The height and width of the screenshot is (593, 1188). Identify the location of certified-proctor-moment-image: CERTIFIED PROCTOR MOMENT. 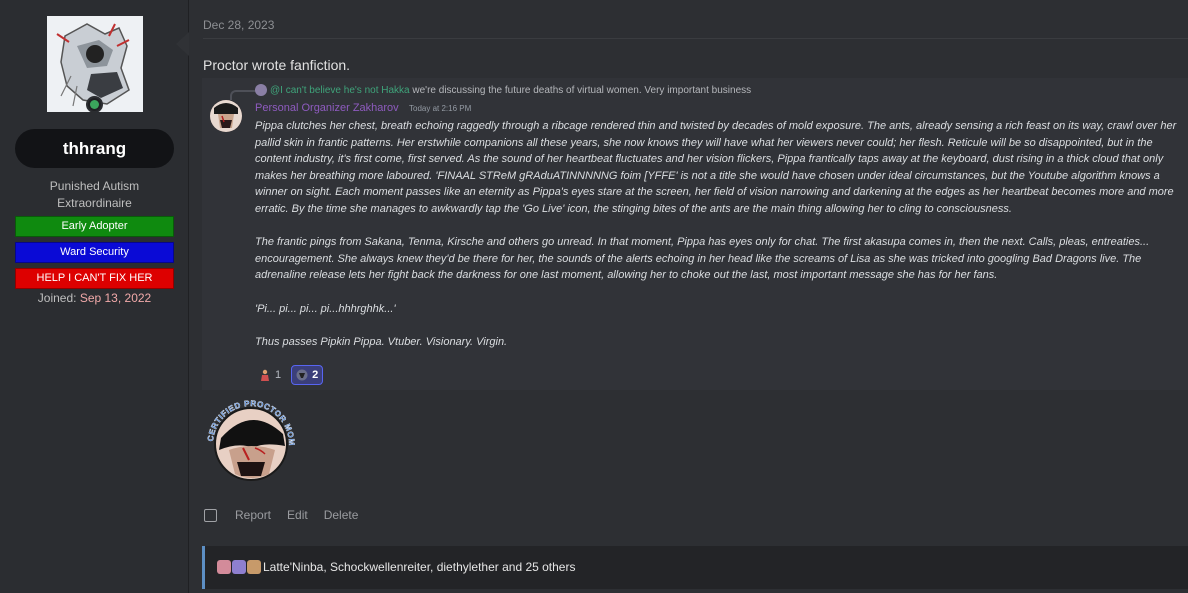
(249, 437).